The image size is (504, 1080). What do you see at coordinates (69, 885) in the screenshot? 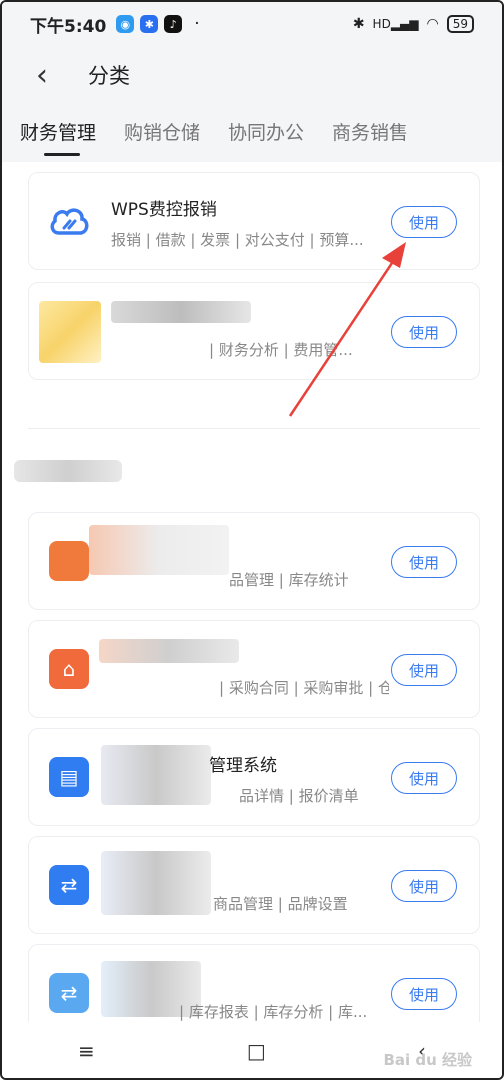
I see `blue-clipboard-icon: ⇄` at bounding box center [69, 885].